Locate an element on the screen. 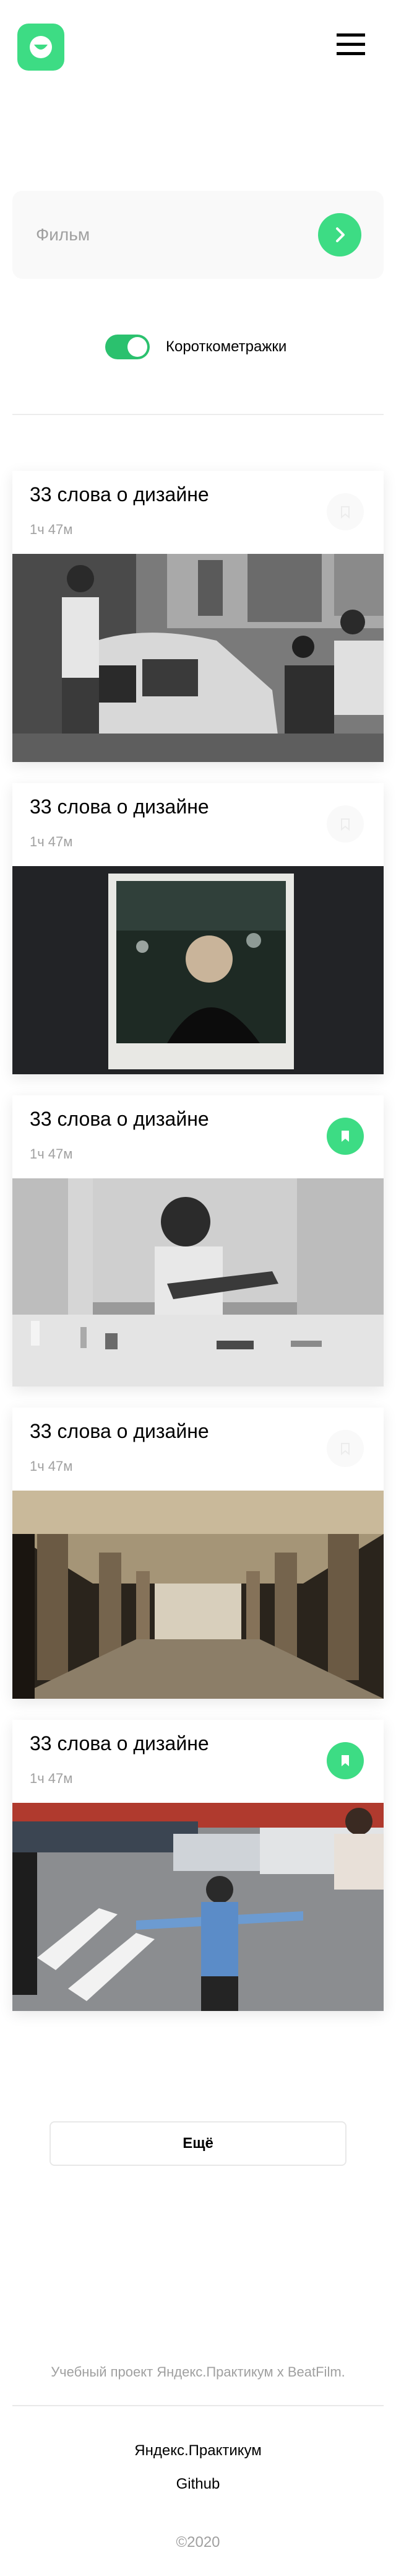  menu-icon is located at coordinates (351, 44).